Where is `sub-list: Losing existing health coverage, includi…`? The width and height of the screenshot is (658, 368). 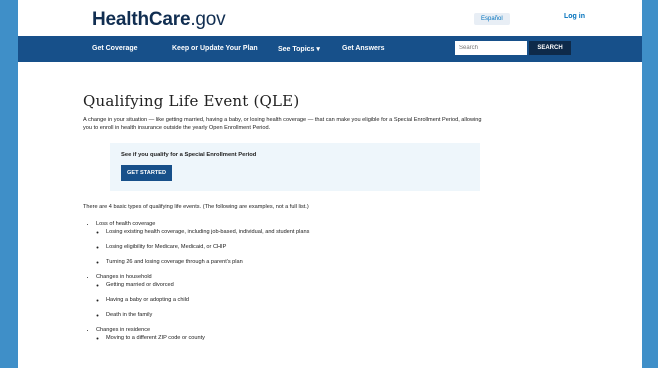
sub-list: Losing existing health coverage, includi… is located at coordinates (299, 247).